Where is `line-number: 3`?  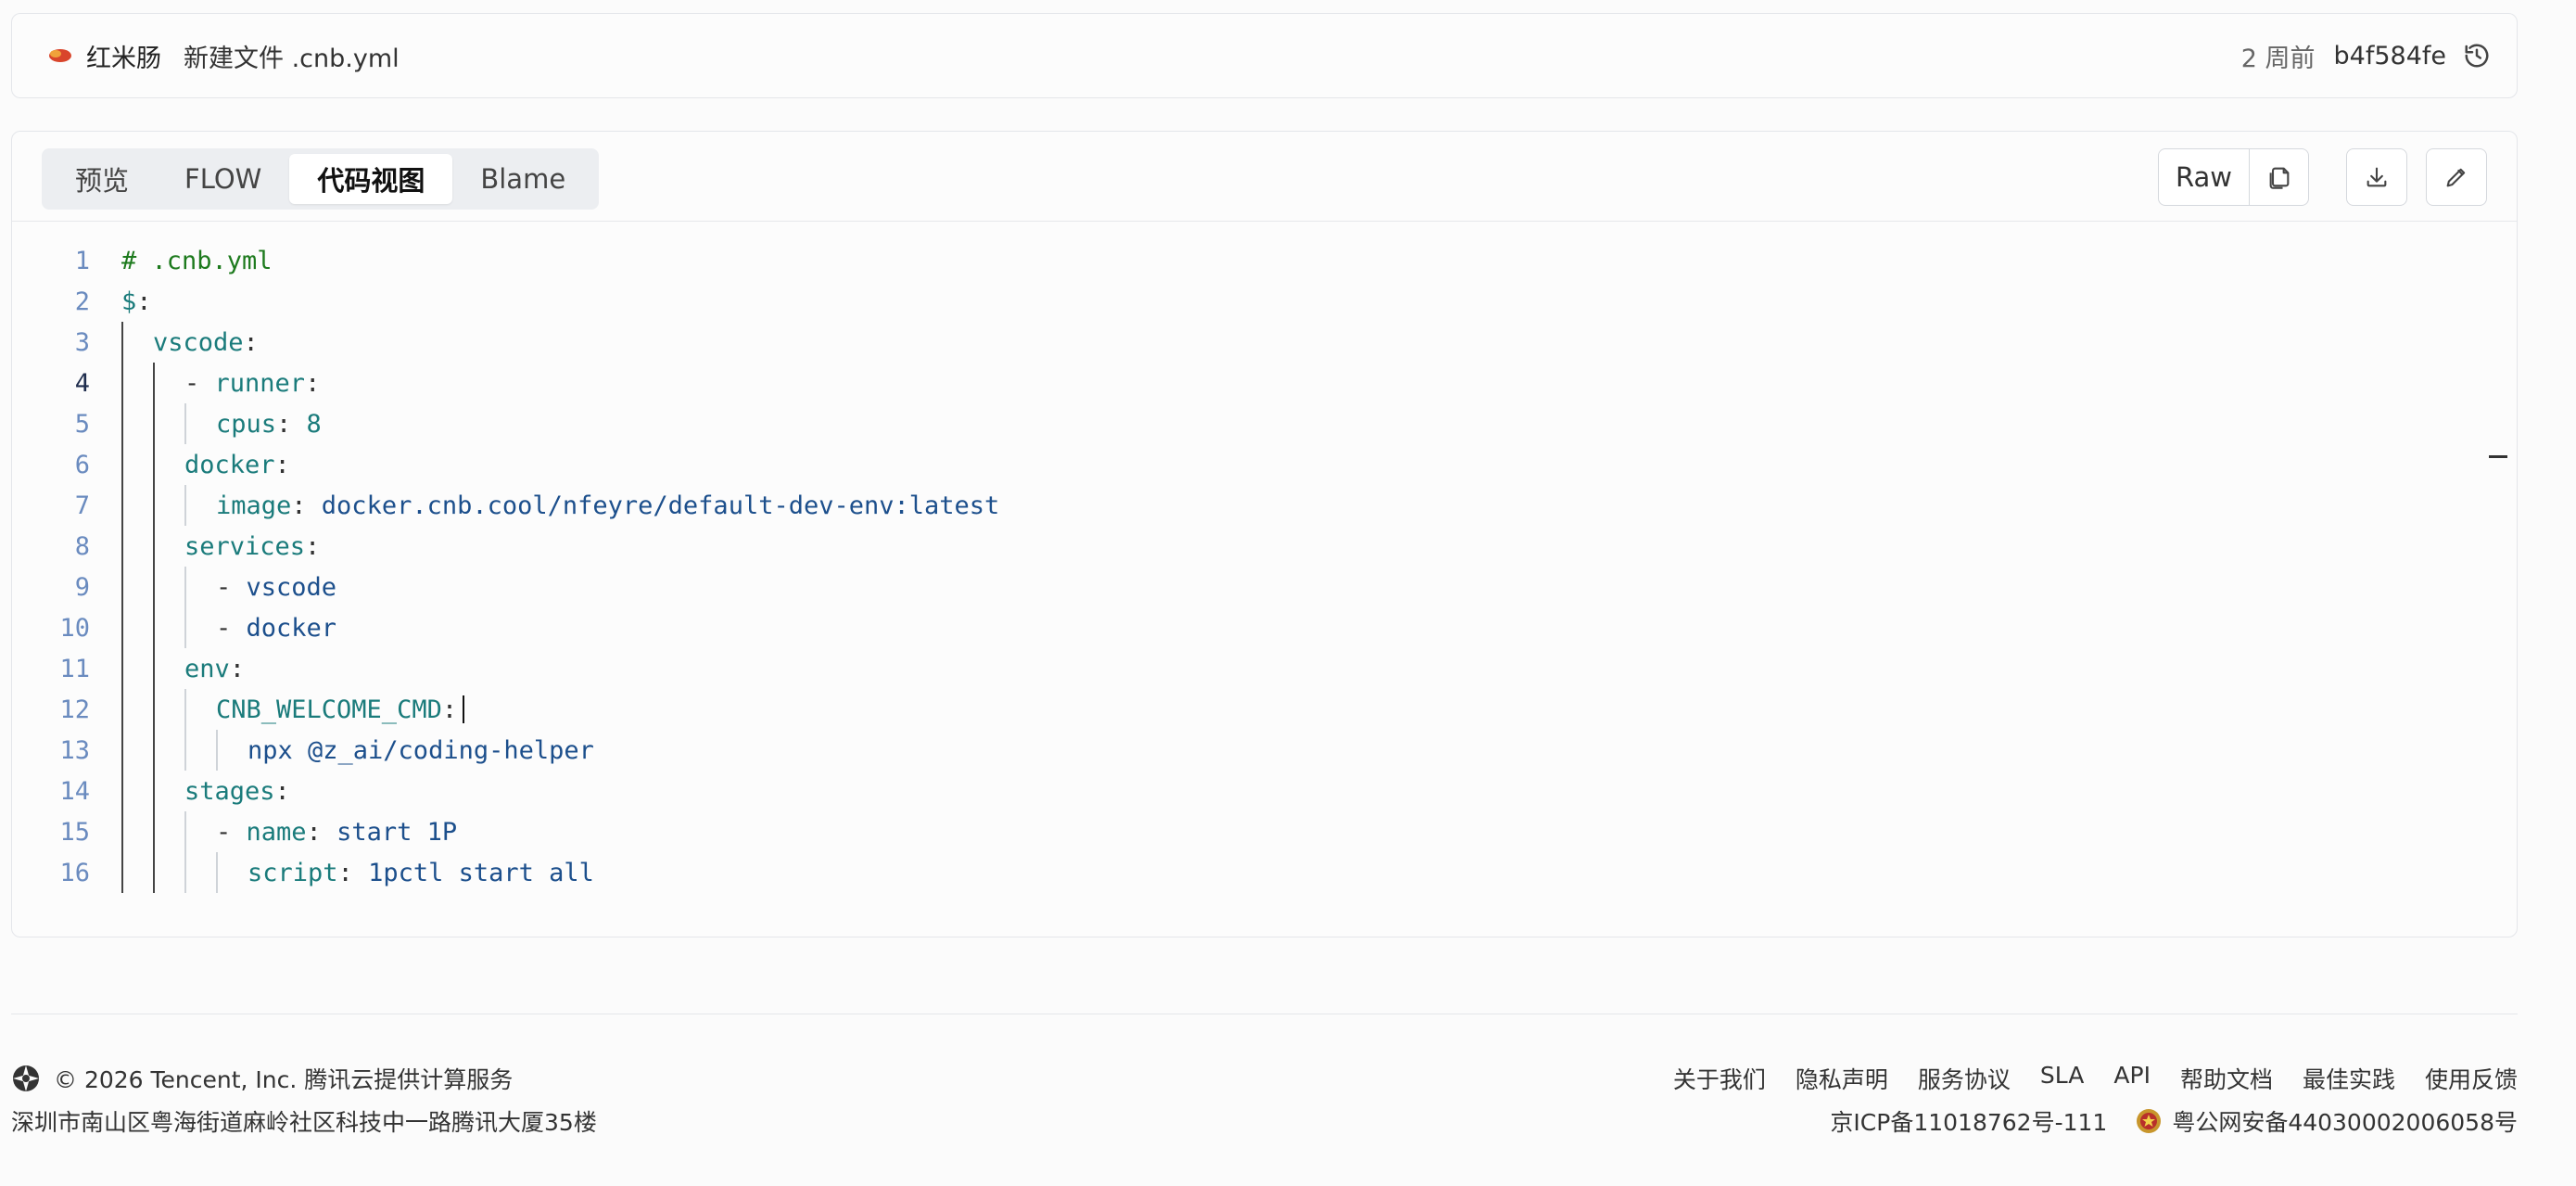
line-number: 3 is located at coordinates (51, 342).